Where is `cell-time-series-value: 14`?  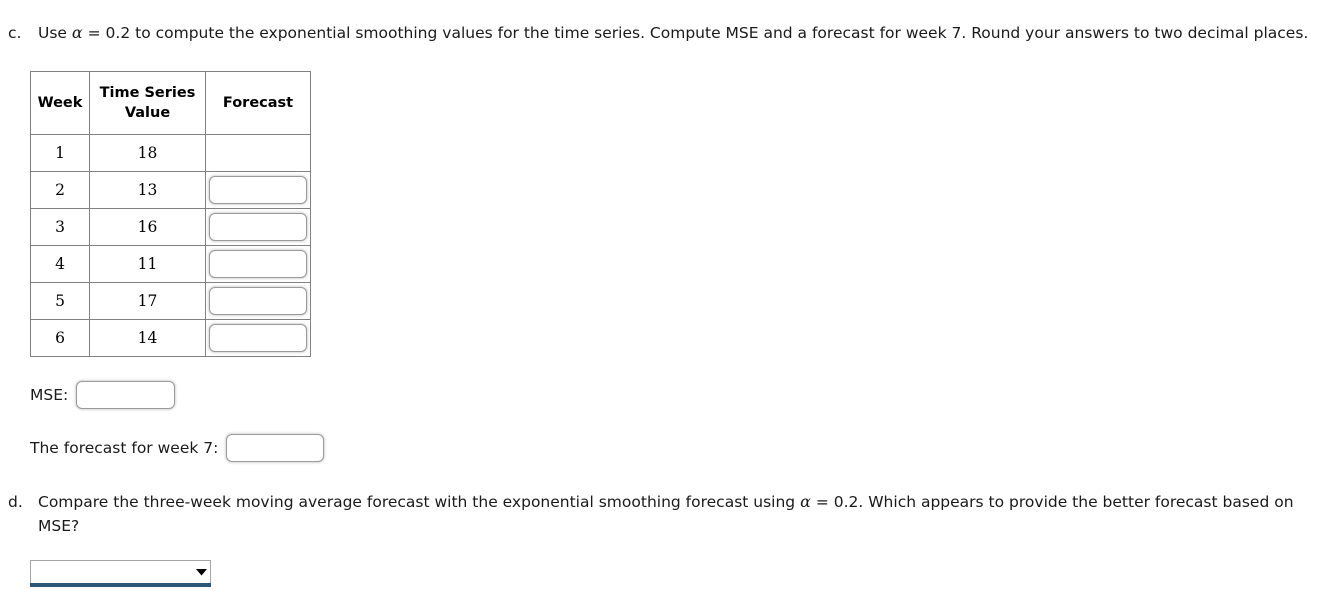 cell-time-series-value: 14 is located at coordinates (147, 338).